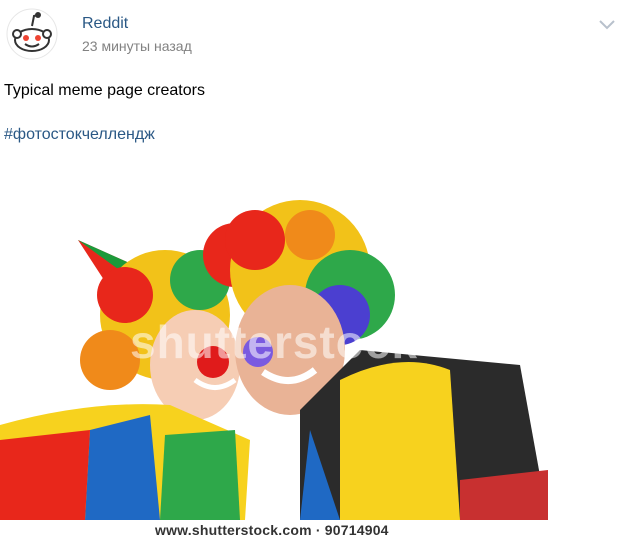  I want to click on reddit-alien-icon, so click(32, 34).